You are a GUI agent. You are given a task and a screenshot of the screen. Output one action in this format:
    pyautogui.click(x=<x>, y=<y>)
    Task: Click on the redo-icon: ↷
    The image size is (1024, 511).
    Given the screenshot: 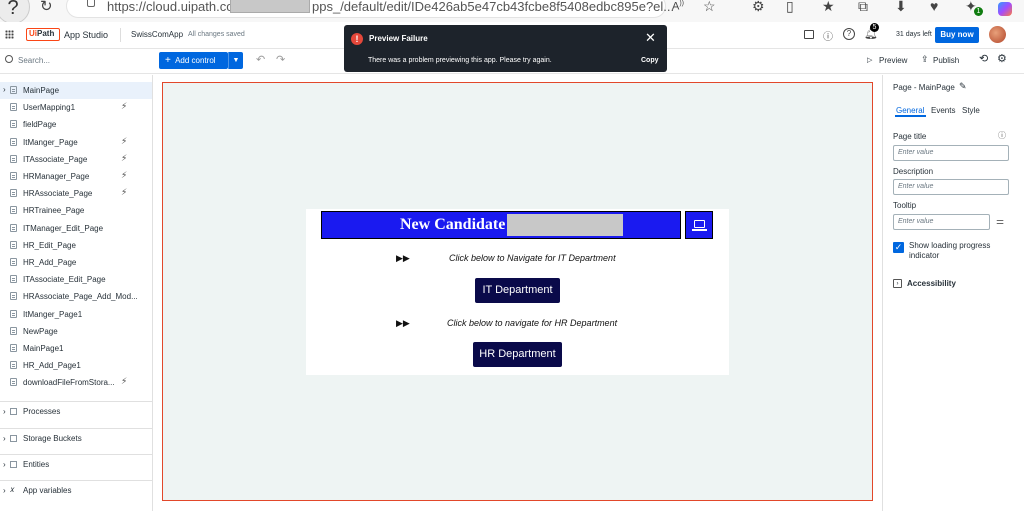 What is the action you would take?
    pyautogui.click(x=280, y=59)
    